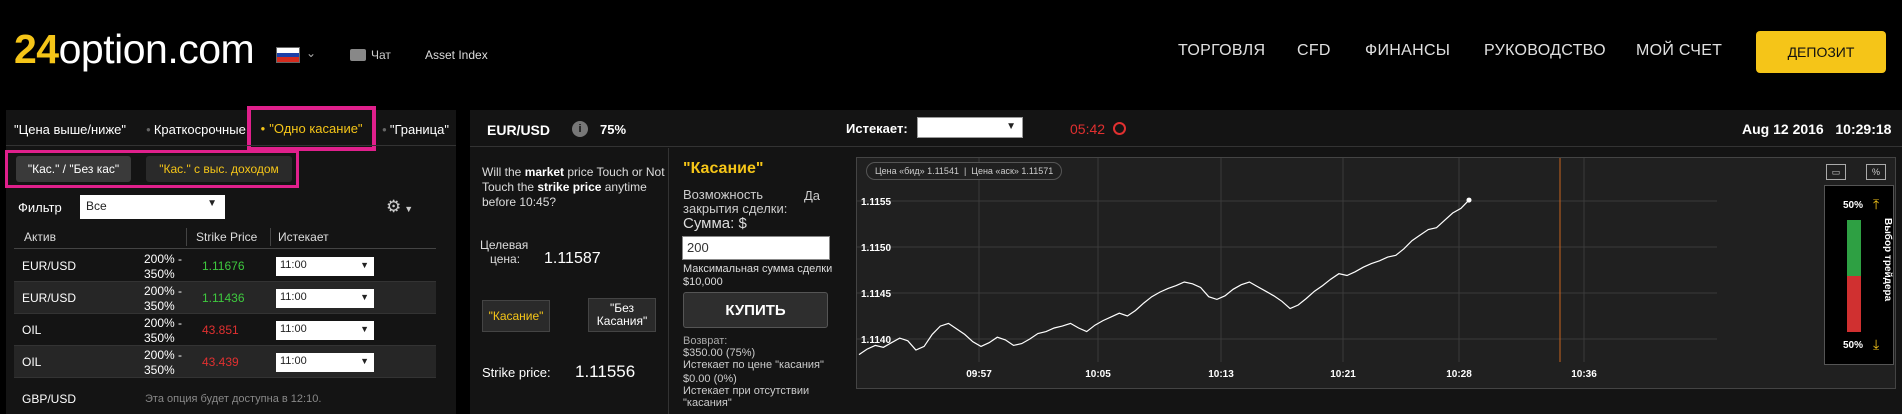 This screenshot has height=414, width=1902. Describe the element at coordinates (622, 315) in the screenshot. I see `no-touch-button: "Без Касания"` at that location.